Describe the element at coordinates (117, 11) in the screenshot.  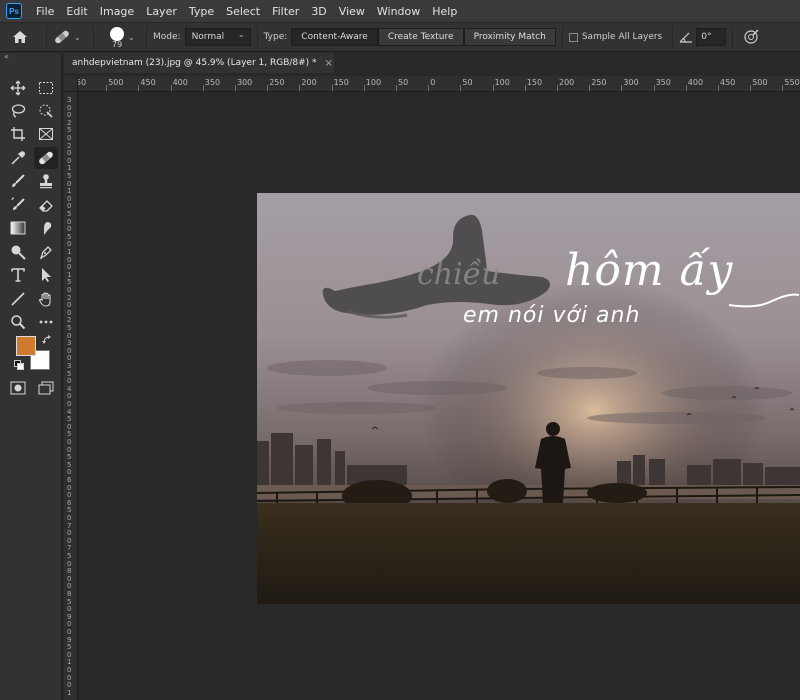
I see `menu-image: Image` at that location.